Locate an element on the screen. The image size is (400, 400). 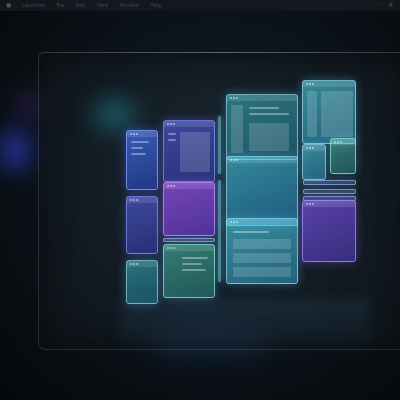
floor-reflection is located at coordinates (245, 330).